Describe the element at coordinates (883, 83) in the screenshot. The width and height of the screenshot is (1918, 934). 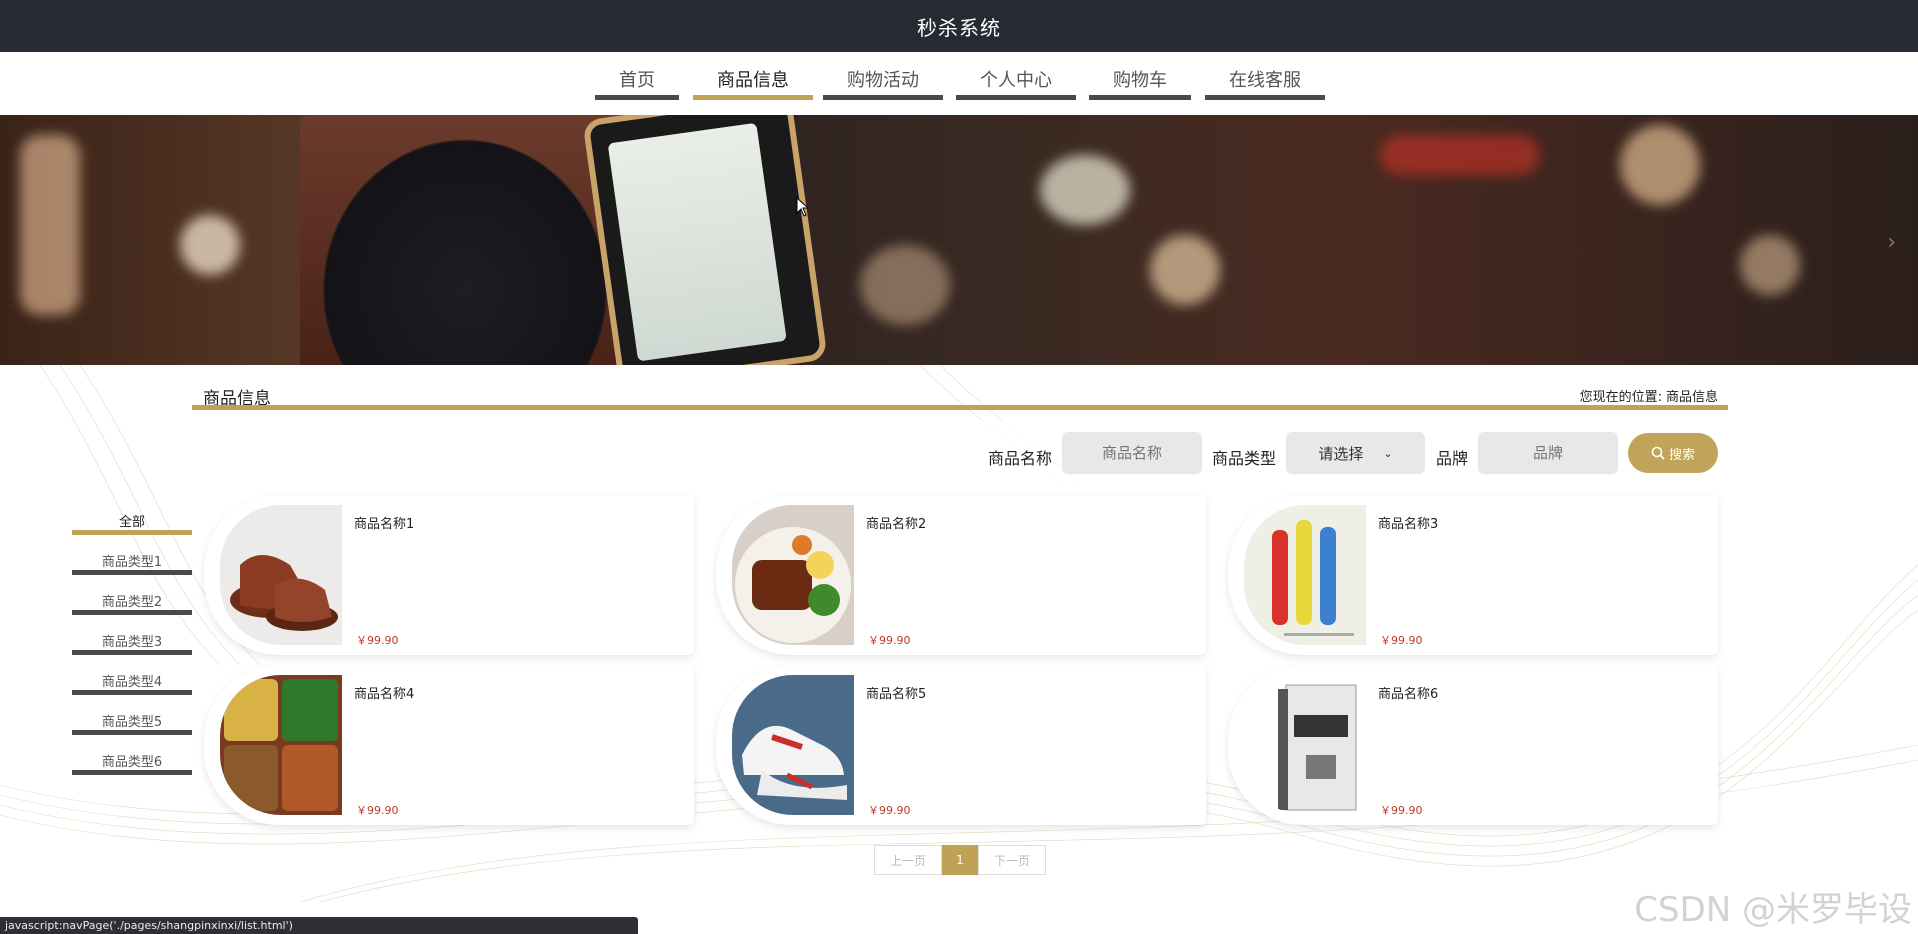
I see `nav-item-activities: 购物活动` at that location.